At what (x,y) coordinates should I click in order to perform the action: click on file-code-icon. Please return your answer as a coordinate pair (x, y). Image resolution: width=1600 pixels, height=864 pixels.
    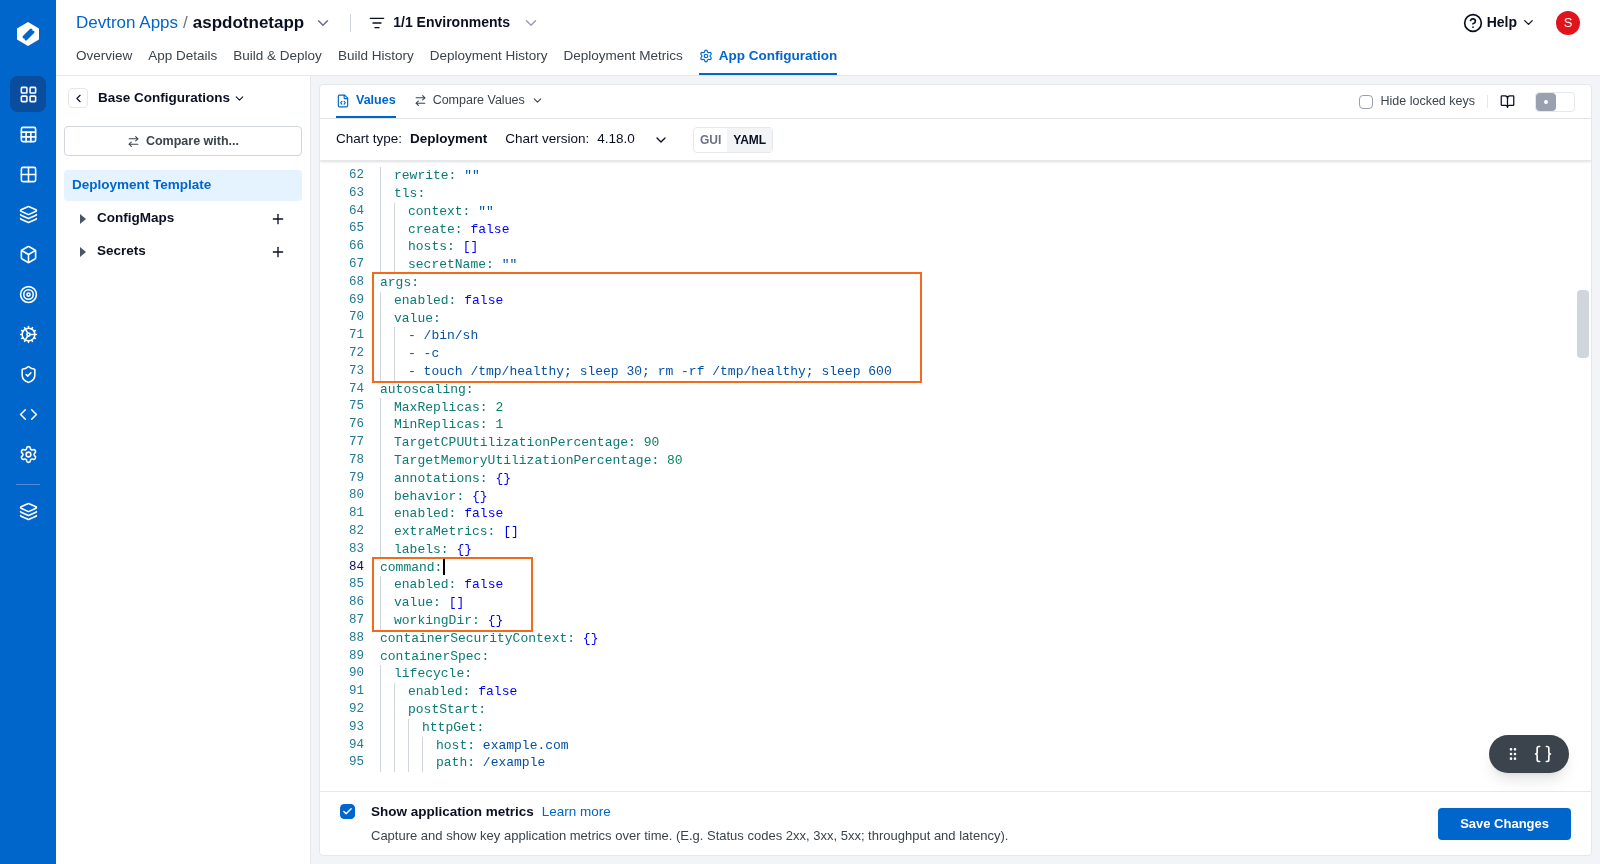
    Looking at the image, I should click on (343, 100).